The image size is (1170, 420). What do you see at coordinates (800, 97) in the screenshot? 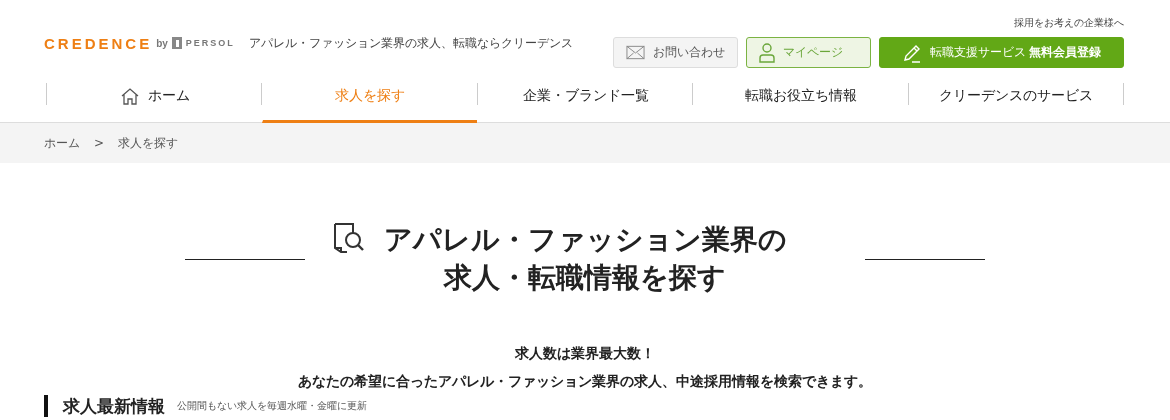
I see `nav-tab: 転職お役立ち情報` at bounding box center [800, 97].